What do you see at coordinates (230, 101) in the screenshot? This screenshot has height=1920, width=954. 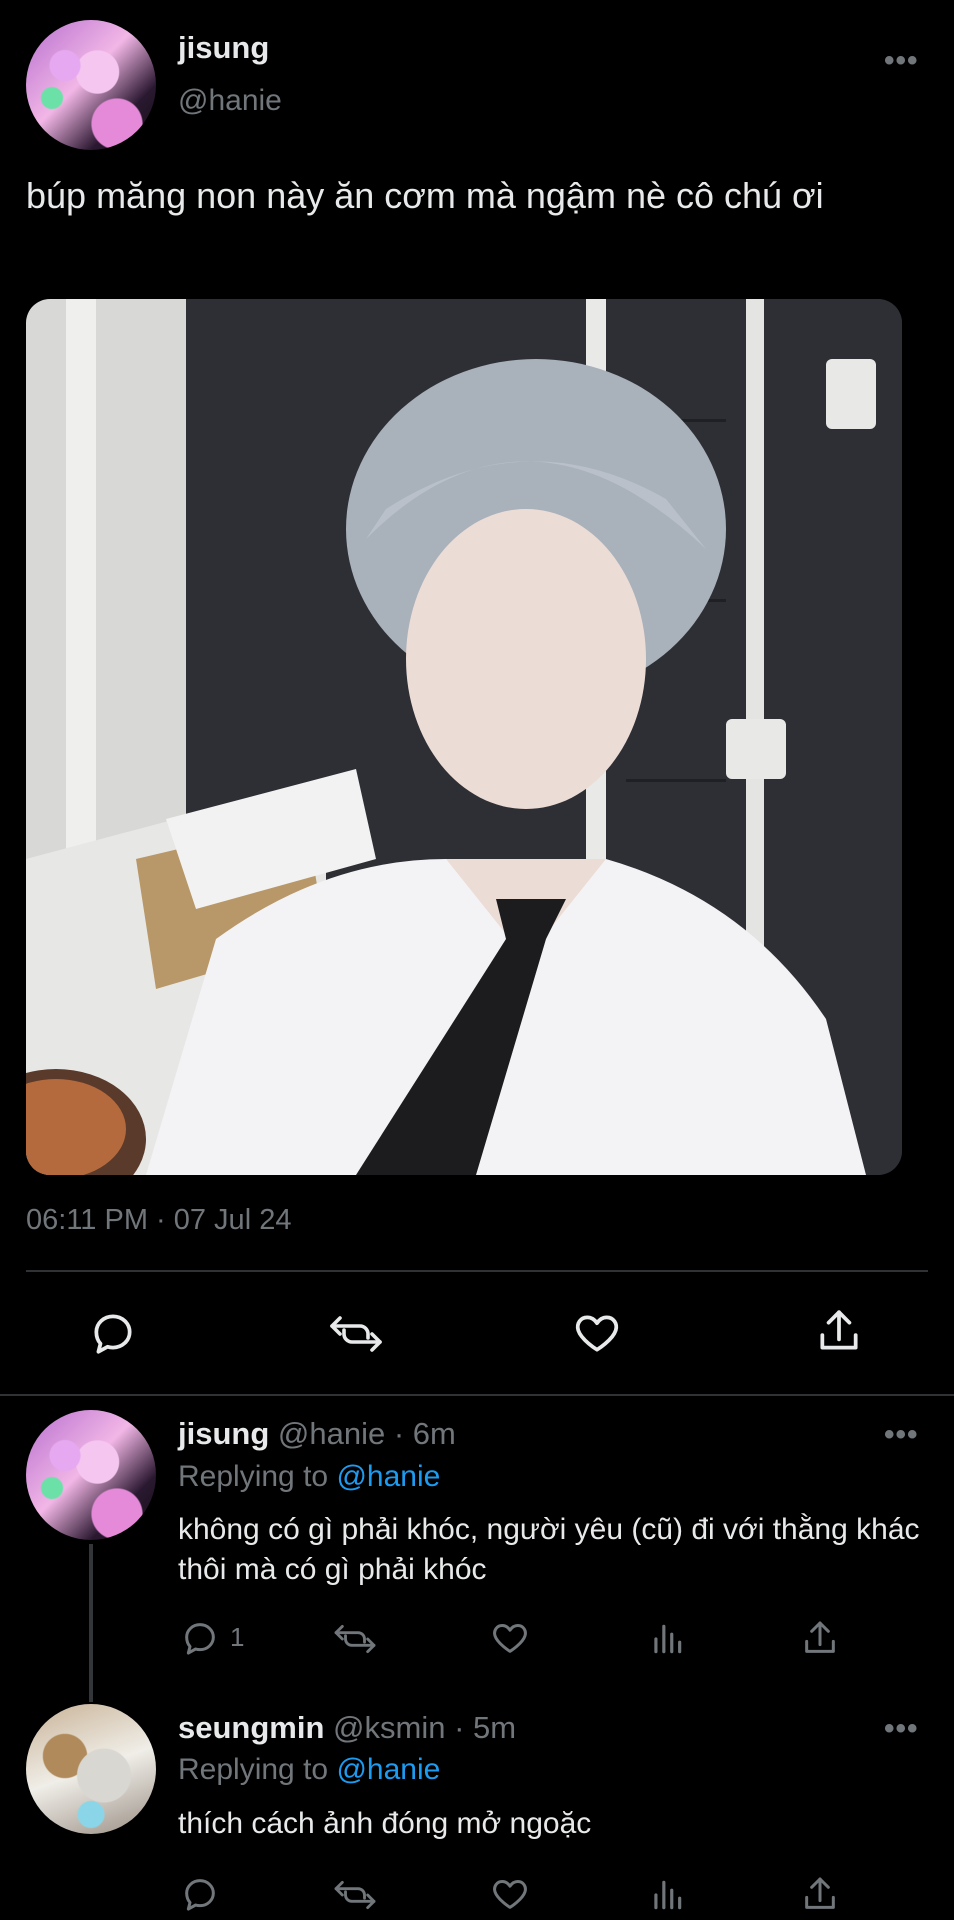 I see `author-handle: @hanie` at bounding box center [230, 101].